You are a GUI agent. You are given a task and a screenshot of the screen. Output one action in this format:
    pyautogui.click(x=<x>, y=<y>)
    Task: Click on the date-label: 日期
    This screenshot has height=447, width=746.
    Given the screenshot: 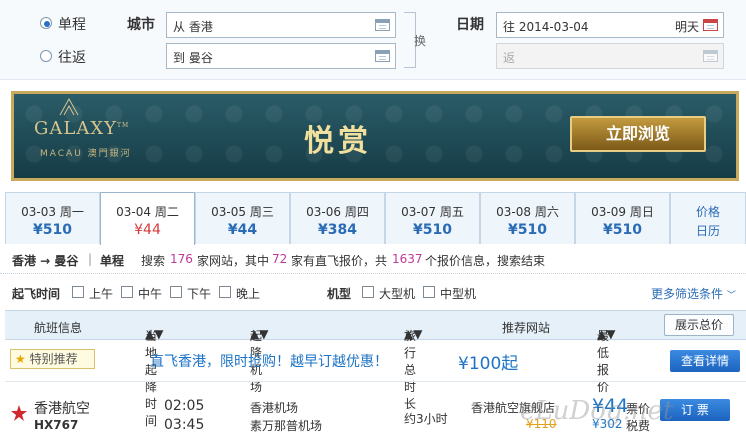 What is the action you would take?
    pyautogui.click(x=470, y=25)
    